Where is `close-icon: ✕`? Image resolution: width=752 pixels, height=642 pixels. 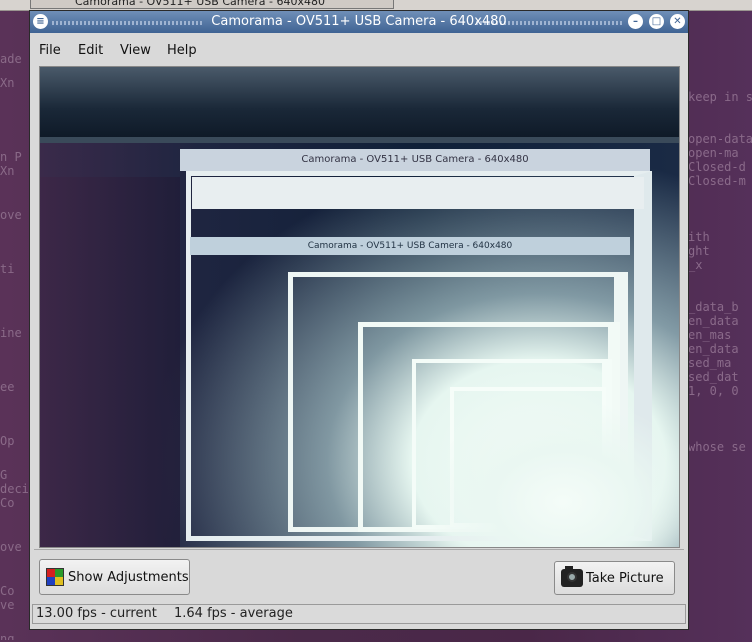 close-icon: ✕ is located at coordinates (677, 21).